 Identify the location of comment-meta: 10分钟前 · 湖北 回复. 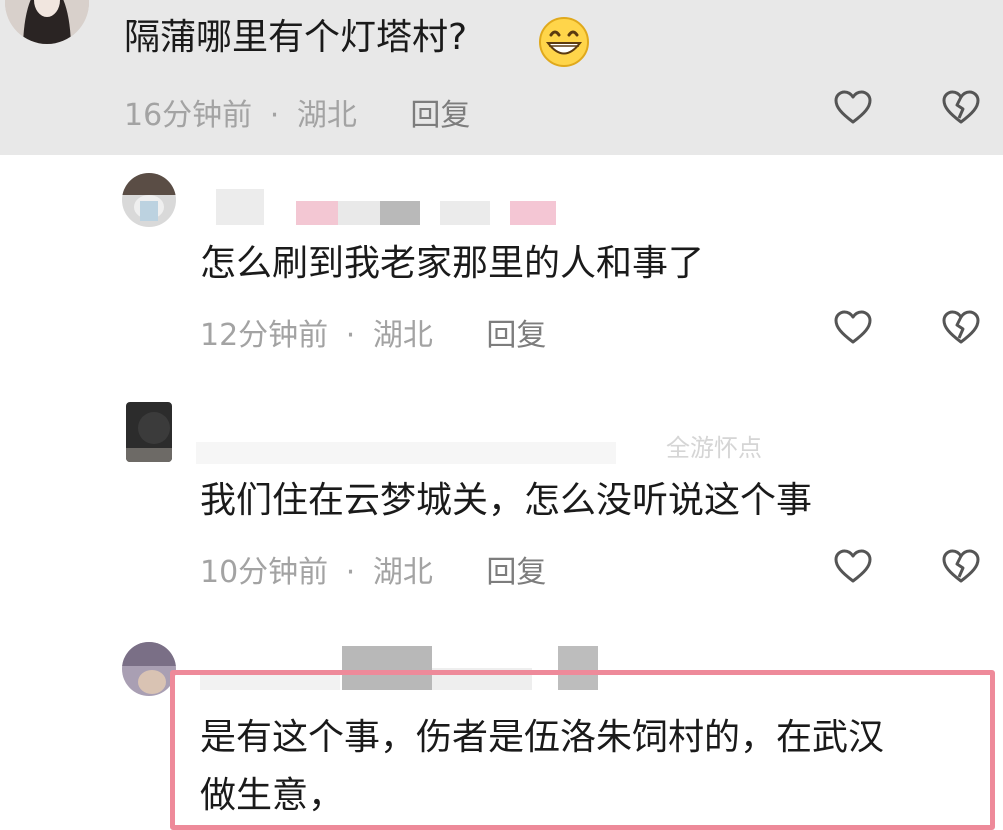
(373, 569).